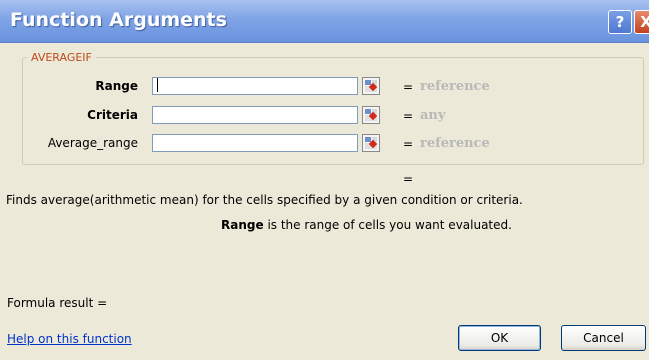 The height and width of the screenshot is (360, 649). What do you see at coordinates (255, 143) in the screenshot?
I see `average-range-input` at bounding box center [255, 143].